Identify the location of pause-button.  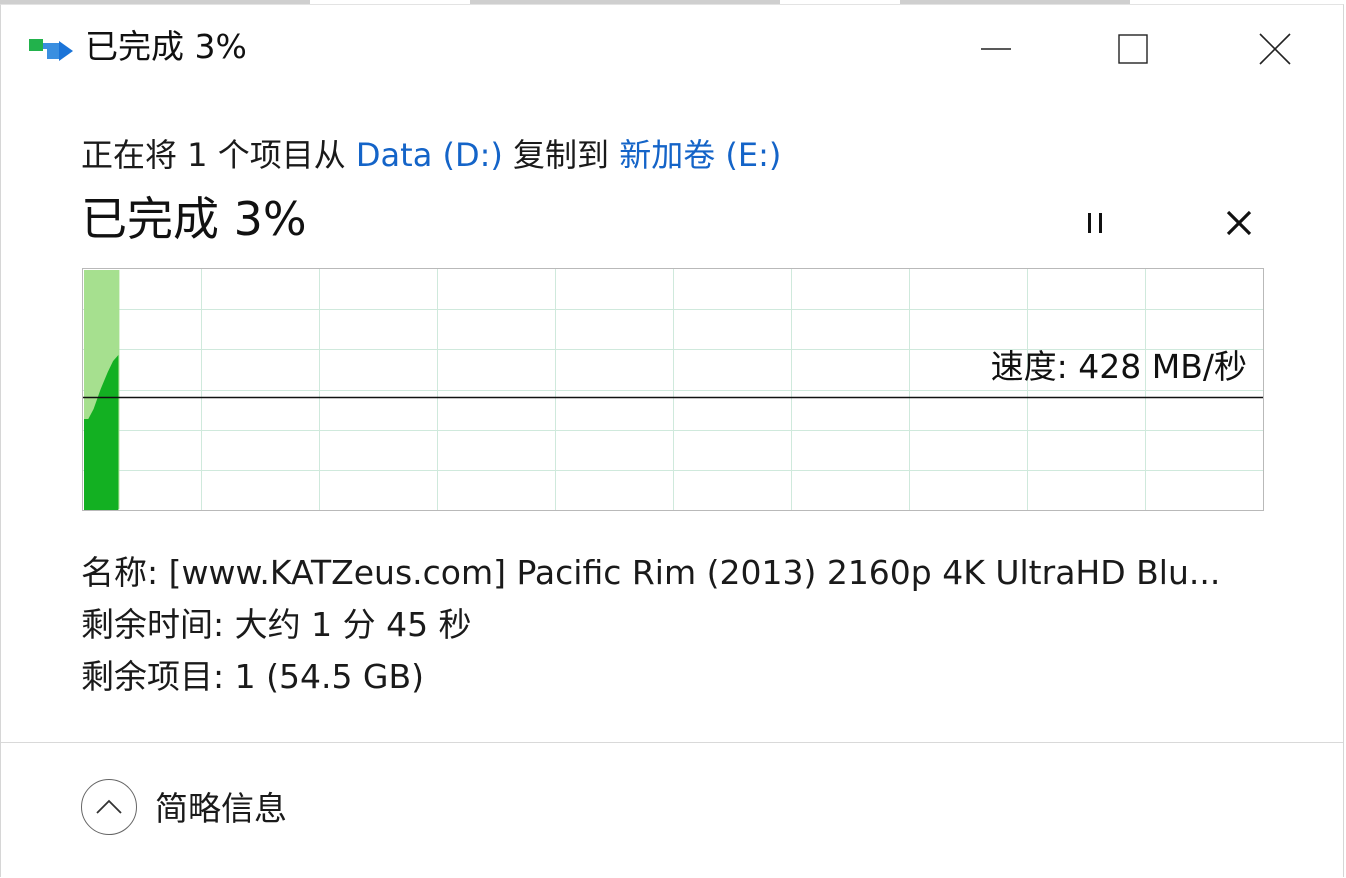
(1095, 223).